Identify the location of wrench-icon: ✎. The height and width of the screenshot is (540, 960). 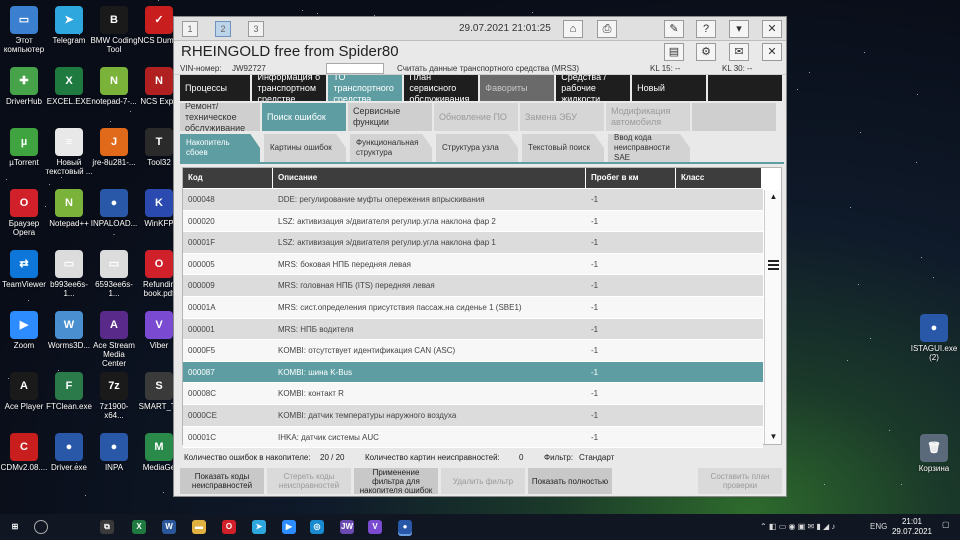
(674, 29).